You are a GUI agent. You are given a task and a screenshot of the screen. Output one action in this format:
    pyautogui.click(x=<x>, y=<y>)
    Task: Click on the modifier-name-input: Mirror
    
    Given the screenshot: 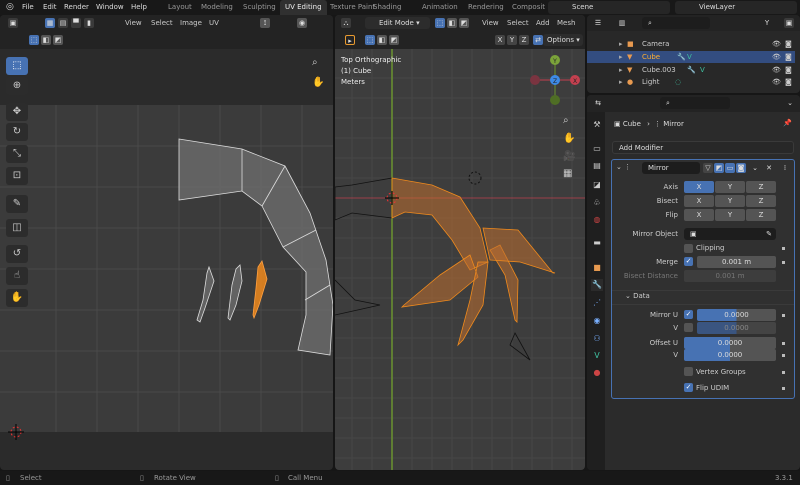 What is the action you would take?
    pyautogui.click(x=671, y=168)
    